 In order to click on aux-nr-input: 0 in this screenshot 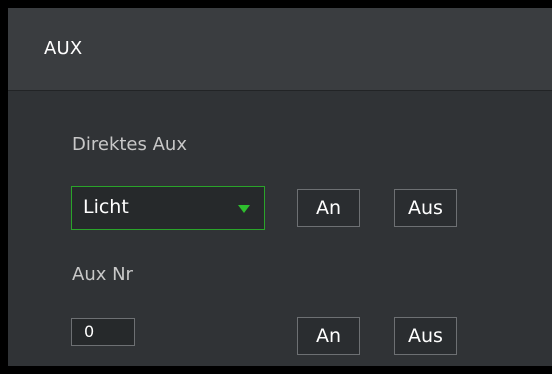, I will do `click(103, 332)`.